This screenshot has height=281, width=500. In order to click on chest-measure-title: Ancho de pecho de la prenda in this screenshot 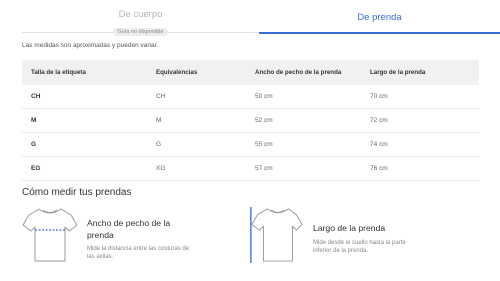, I will do `click(129, 229)`.